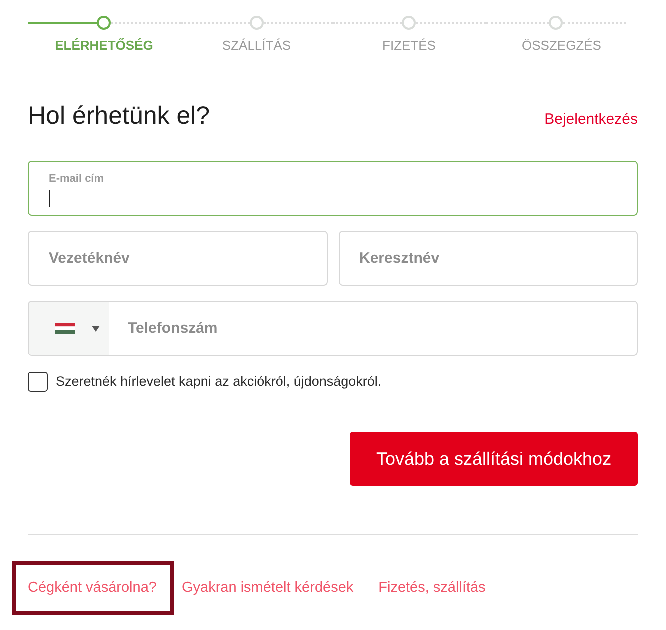 This screenshot has height=630, width=666. Describe the element at coordinates (178, 258) in the screenshot. I see `name-input: Vezetéknév` at that location.